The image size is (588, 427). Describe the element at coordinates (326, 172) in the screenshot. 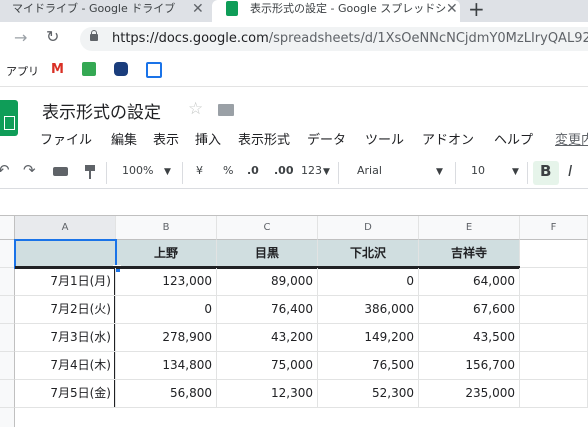

I see `chevron-down-icon: ▼` at that location.